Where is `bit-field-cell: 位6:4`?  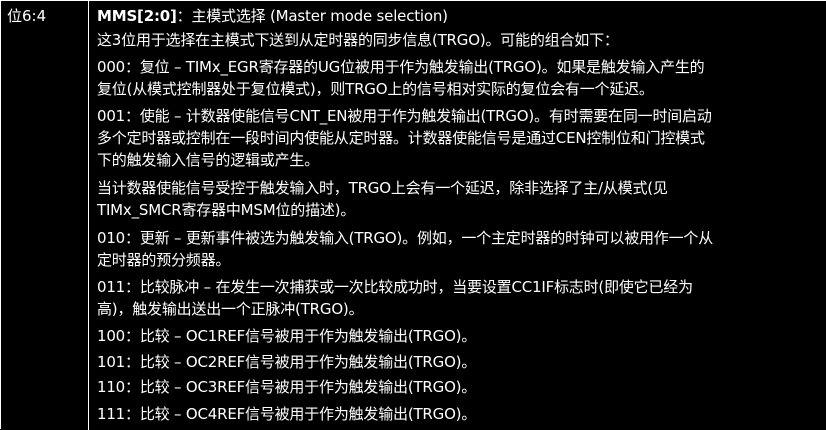
bit-field-cell: 位6:4 is located at coordinates (45, 215).